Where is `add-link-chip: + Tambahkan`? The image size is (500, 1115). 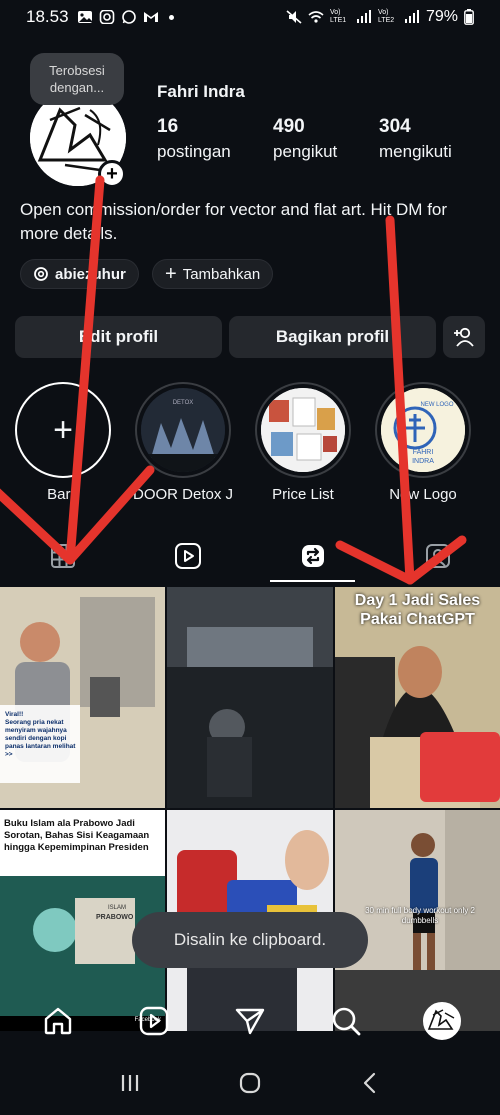 add-link-chip: + Tambahkan is located at coordinates (213, 274).